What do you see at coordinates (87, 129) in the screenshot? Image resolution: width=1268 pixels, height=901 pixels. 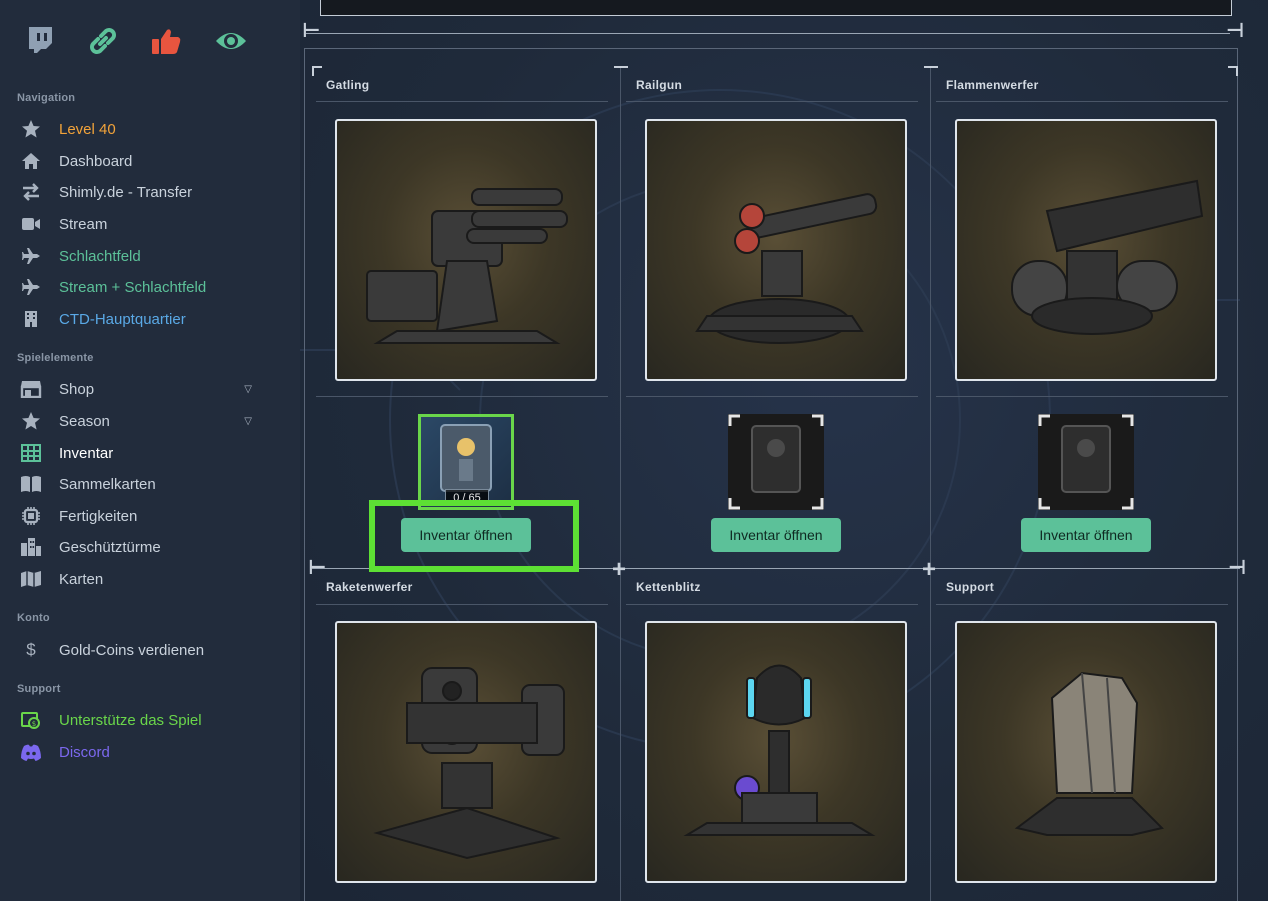 I see `sidebar-item-label: Level 40` at bounding box center [87, 129].